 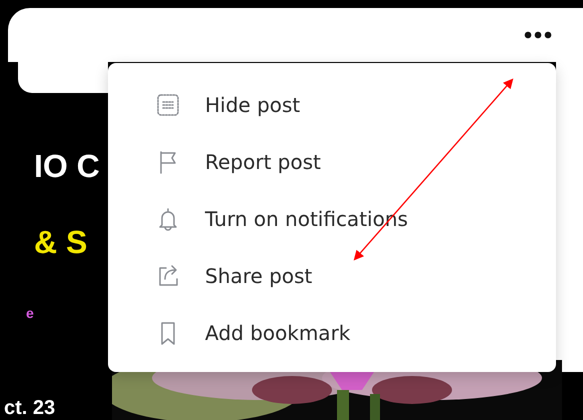 What do you see at coordinates (332, 161) in the screenshot?
I see `menu-item: Report post` at bounding box center [332, 161].